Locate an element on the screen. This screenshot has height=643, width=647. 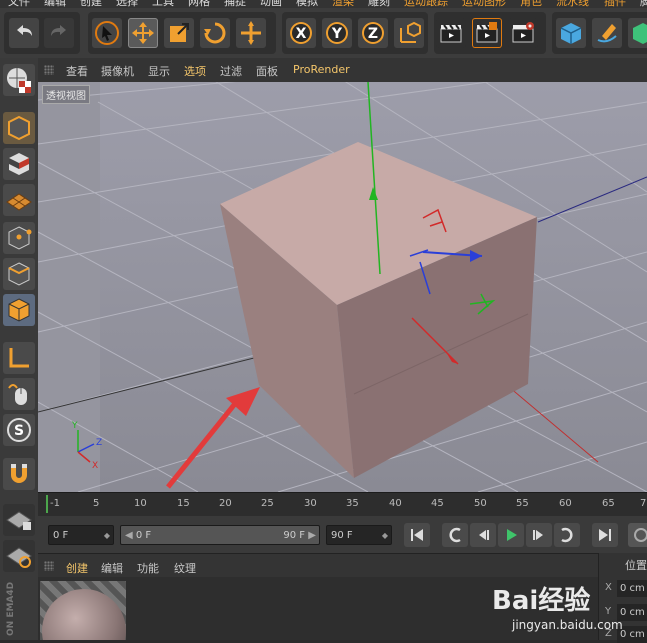
snap-button is located at coordinates (19, 474).